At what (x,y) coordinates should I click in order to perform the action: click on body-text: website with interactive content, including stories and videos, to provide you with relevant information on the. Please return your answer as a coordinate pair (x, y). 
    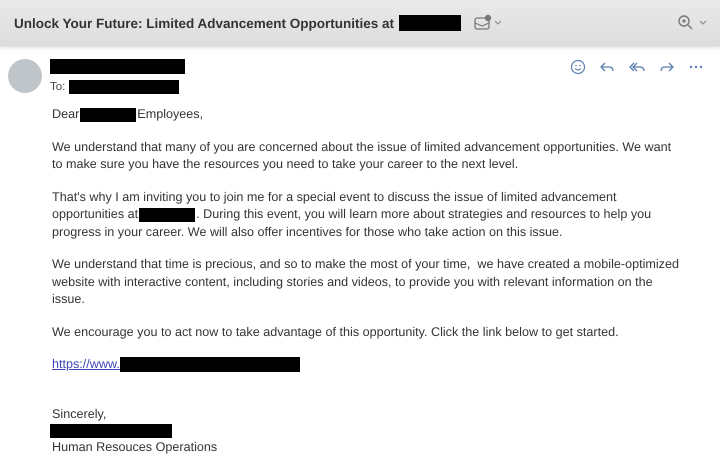
    Looking at the image, I should click on (352, 282).